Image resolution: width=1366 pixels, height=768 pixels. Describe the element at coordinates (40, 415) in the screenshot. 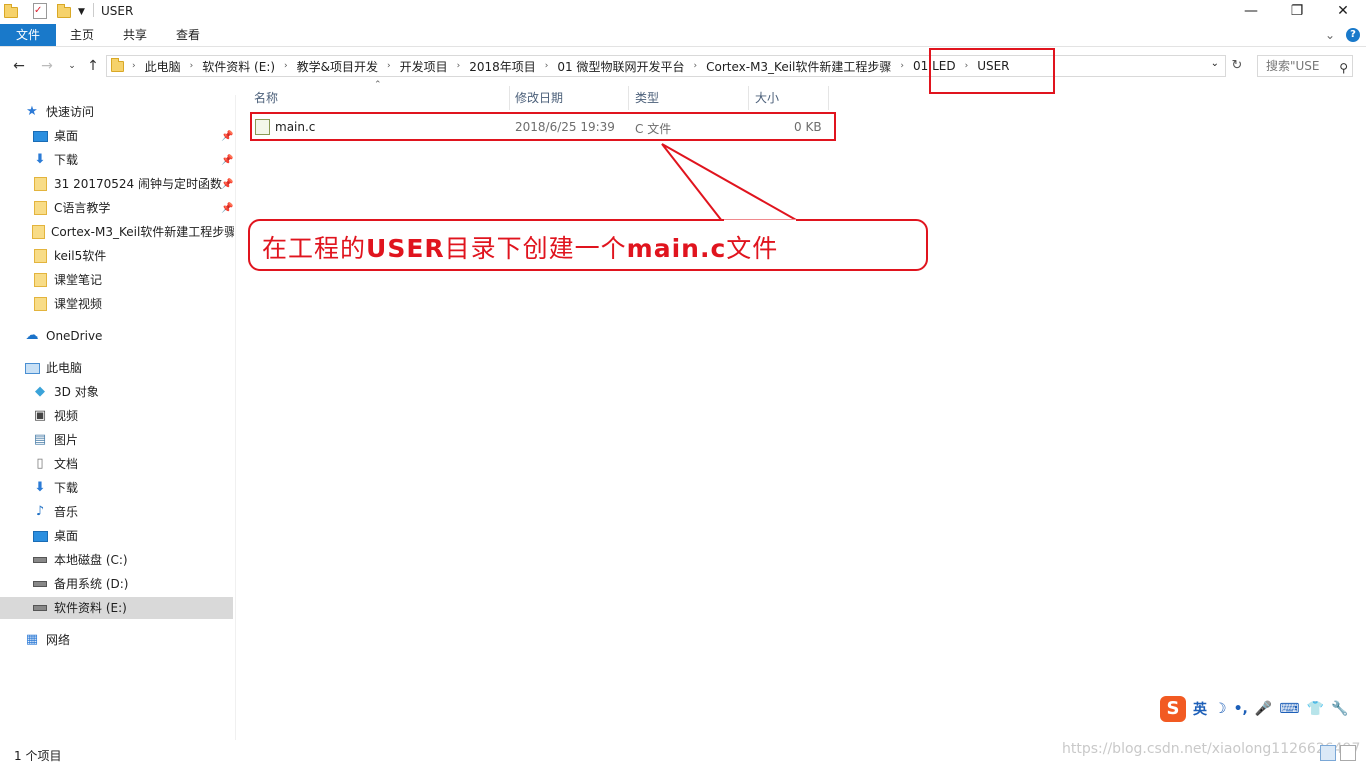

I see `video-icon: ▣` at that location.